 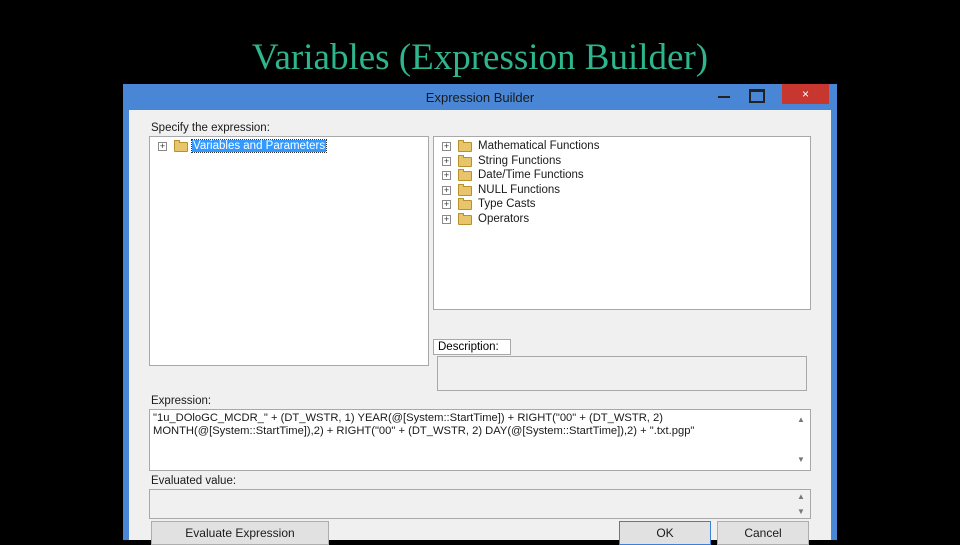 I want to click on variables-tree-panel: + Variables and Parameters, so click(x=289, y=251).